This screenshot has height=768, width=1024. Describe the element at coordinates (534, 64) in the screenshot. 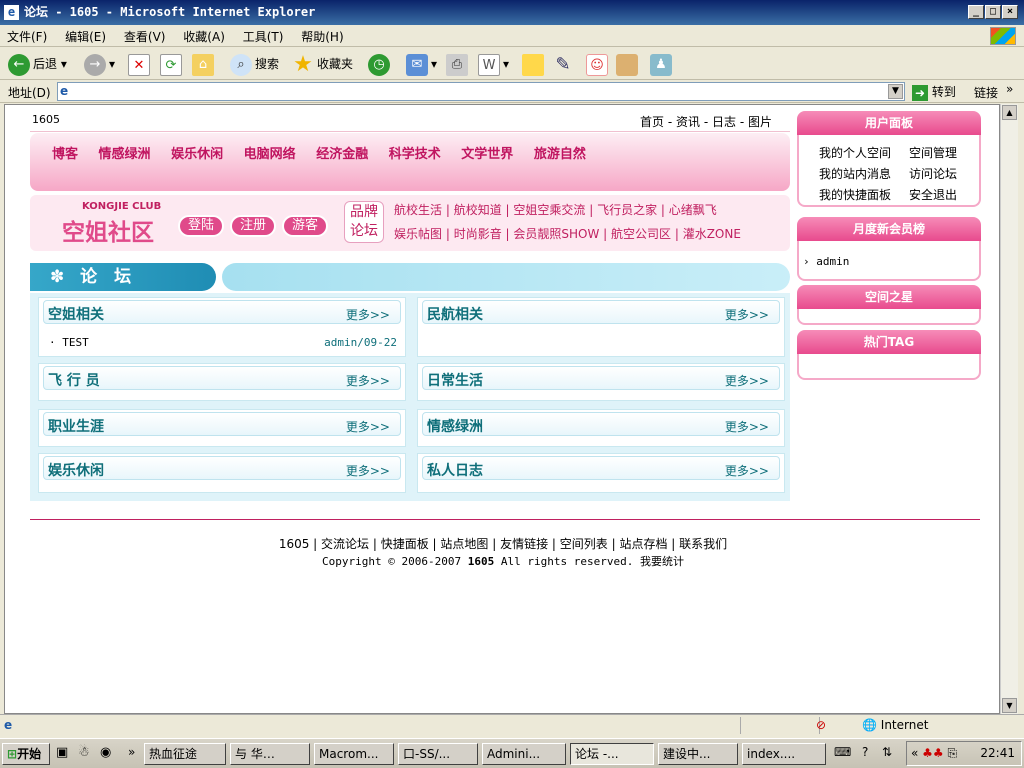

I see `note-button` at that location.